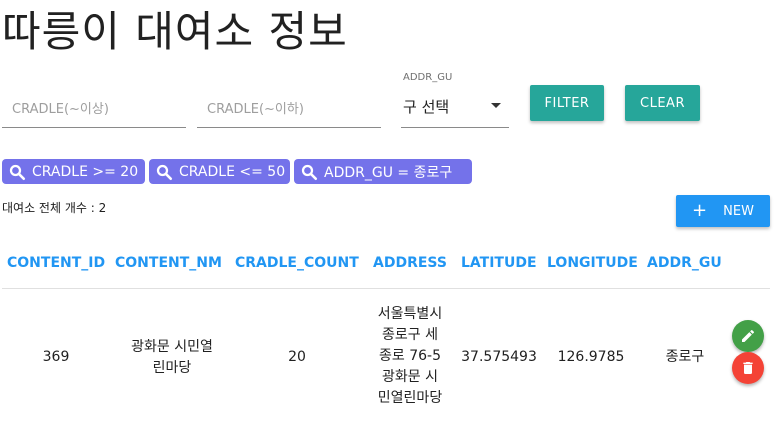 This screenshot has height=422, width=781. I want to click on pencil-icon, so click(748, 335).